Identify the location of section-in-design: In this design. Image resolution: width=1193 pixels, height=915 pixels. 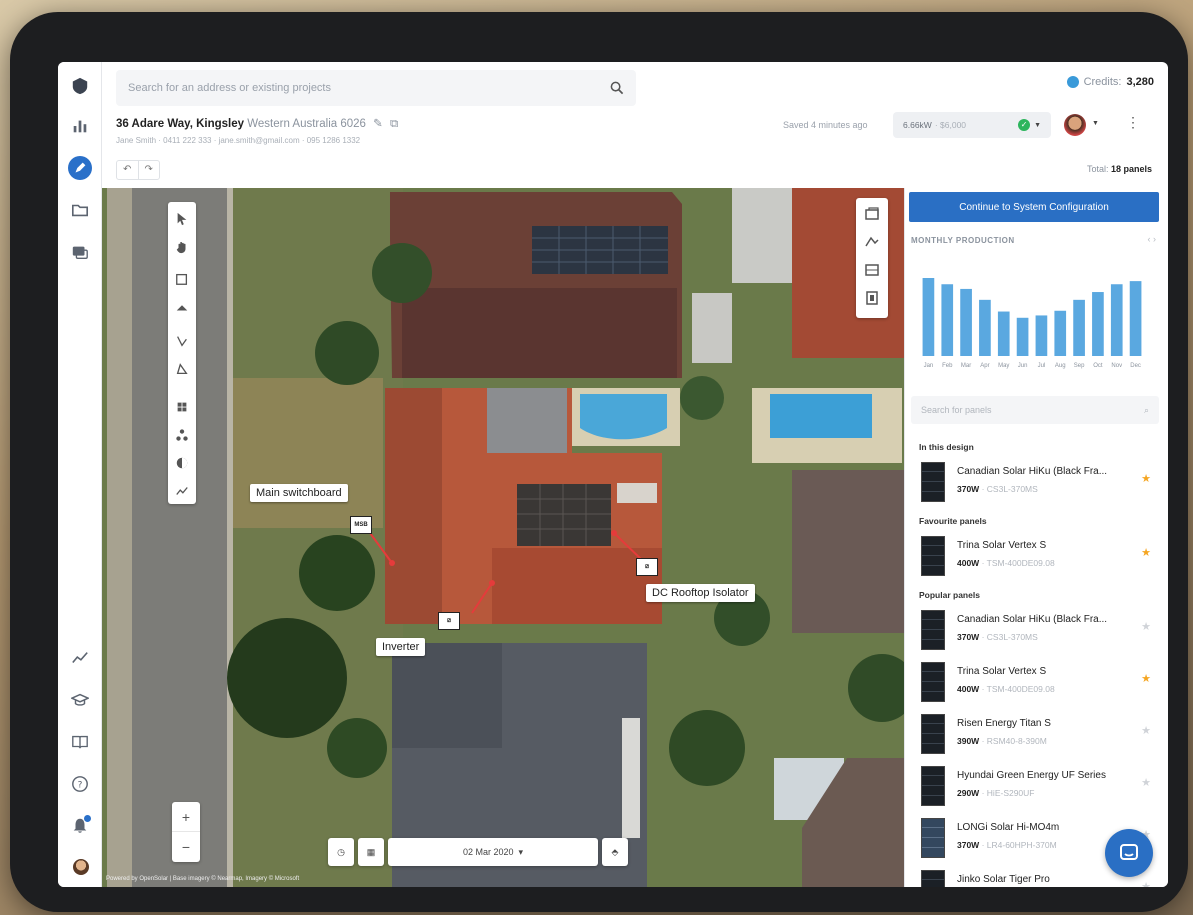
(946, 447).